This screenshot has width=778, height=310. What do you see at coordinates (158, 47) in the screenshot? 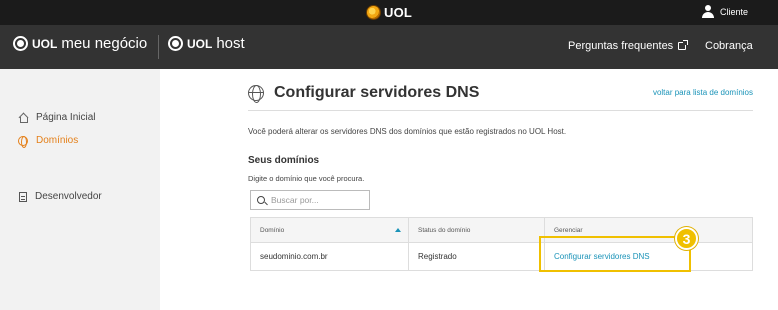
I see `nav-divider` at bounding box center [158, 47].